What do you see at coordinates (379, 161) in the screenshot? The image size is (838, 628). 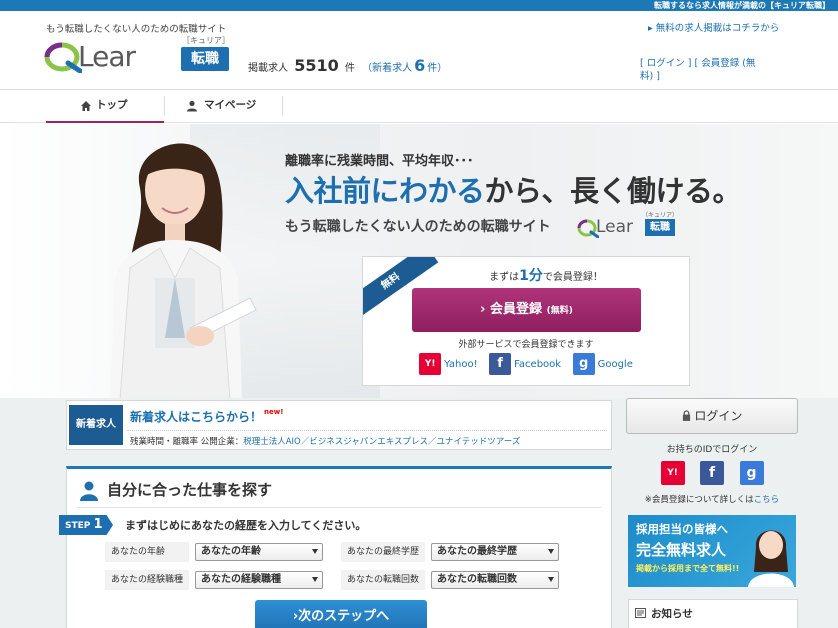 I see `hero-subhead: 離職率に残業時間、平均年収･･･` at bounding box center [379, 161].